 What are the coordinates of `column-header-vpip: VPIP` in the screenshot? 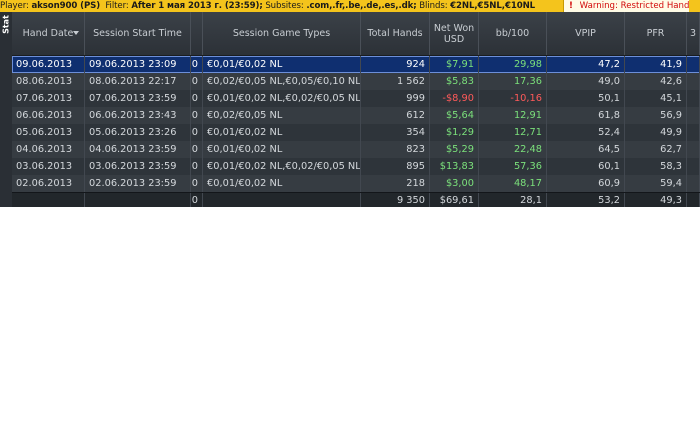 It's located at (586, 33).